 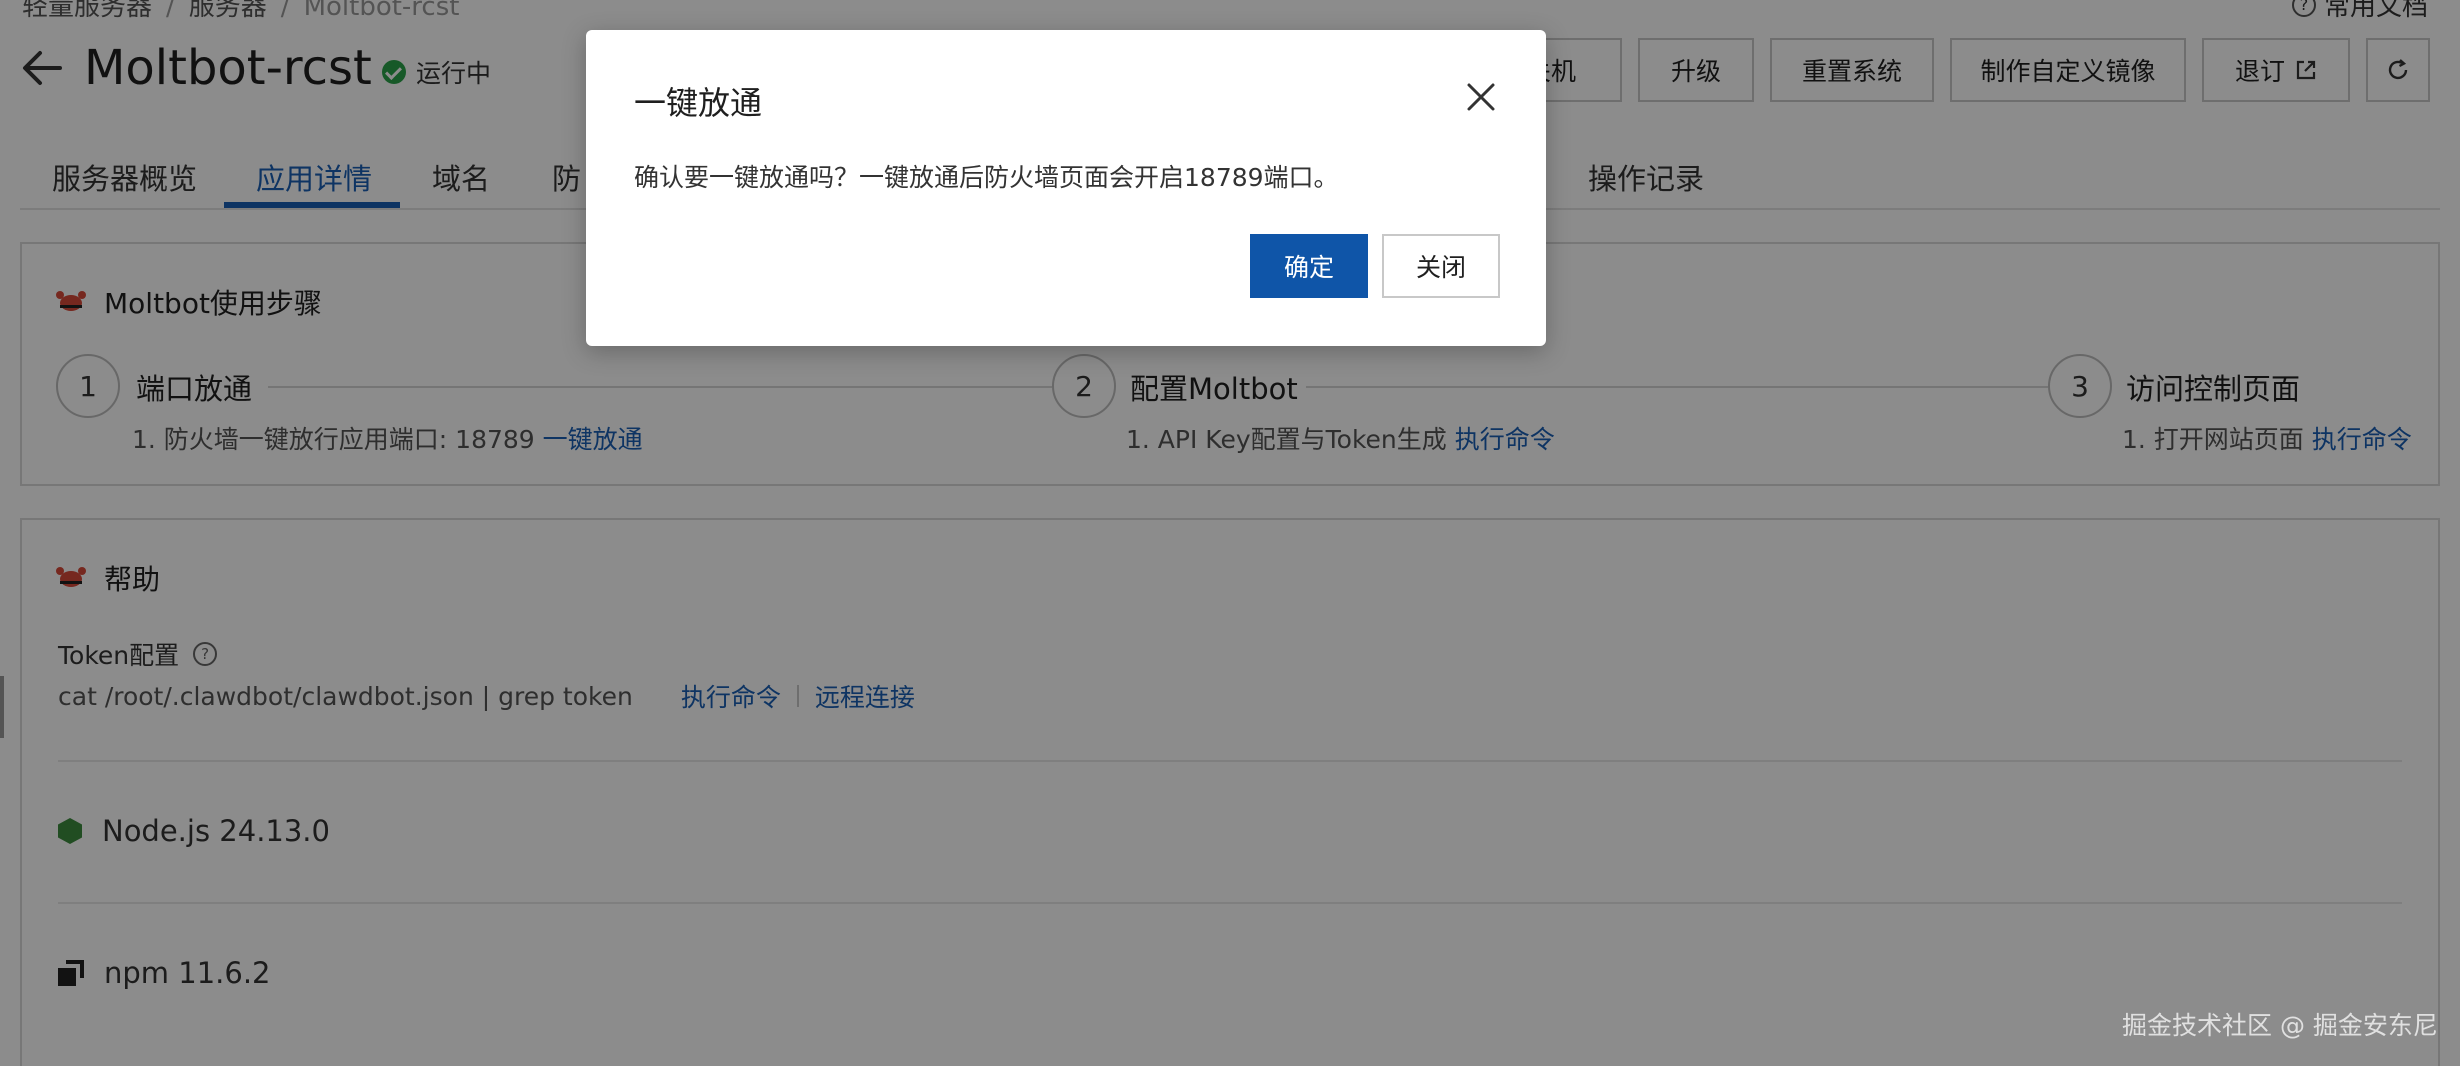 What do you see at coordinates (1481, 97) in the screenshot?
I see `close-icon` at bounding box center [1481, 97].